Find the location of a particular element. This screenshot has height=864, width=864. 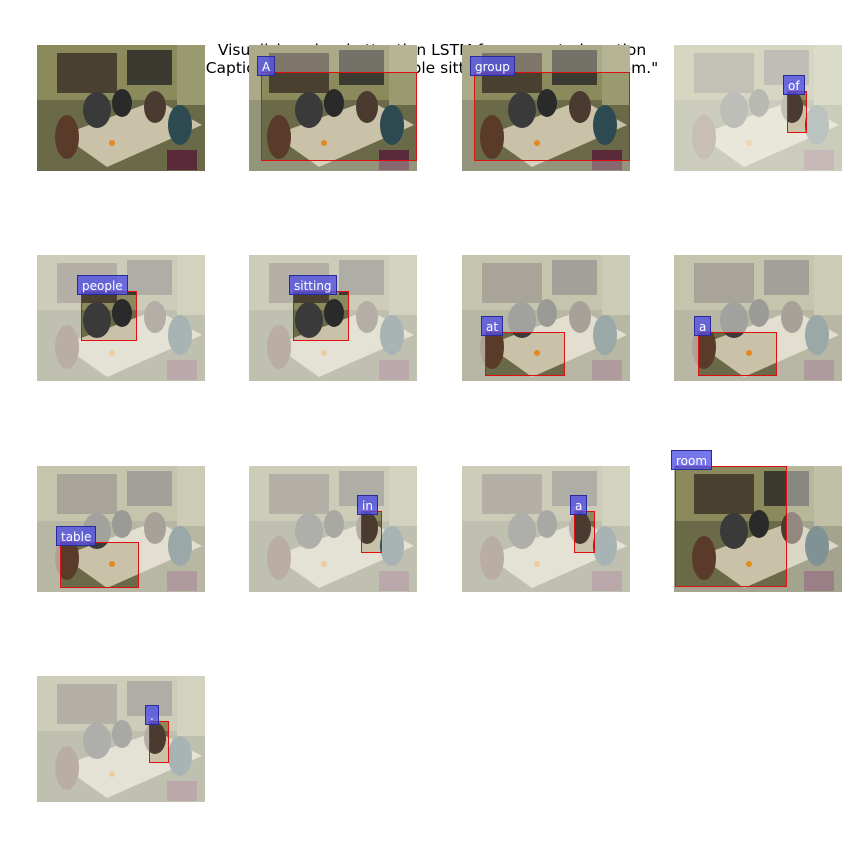

original-photo is located at coordinates (121, 108).